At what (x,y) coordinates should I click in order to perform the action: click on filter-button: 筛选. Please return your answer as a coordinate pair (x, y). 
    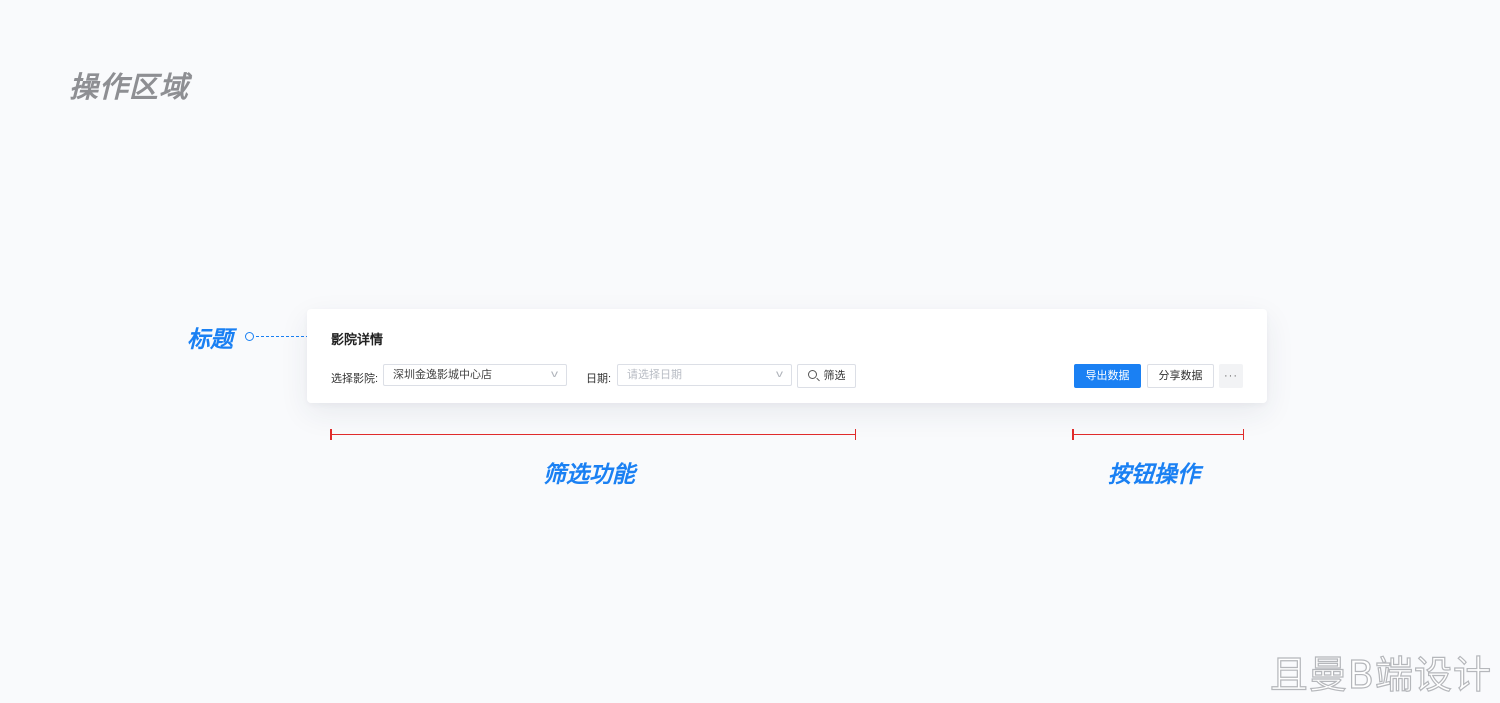
    Looking at the image, I should click on (826, 376).